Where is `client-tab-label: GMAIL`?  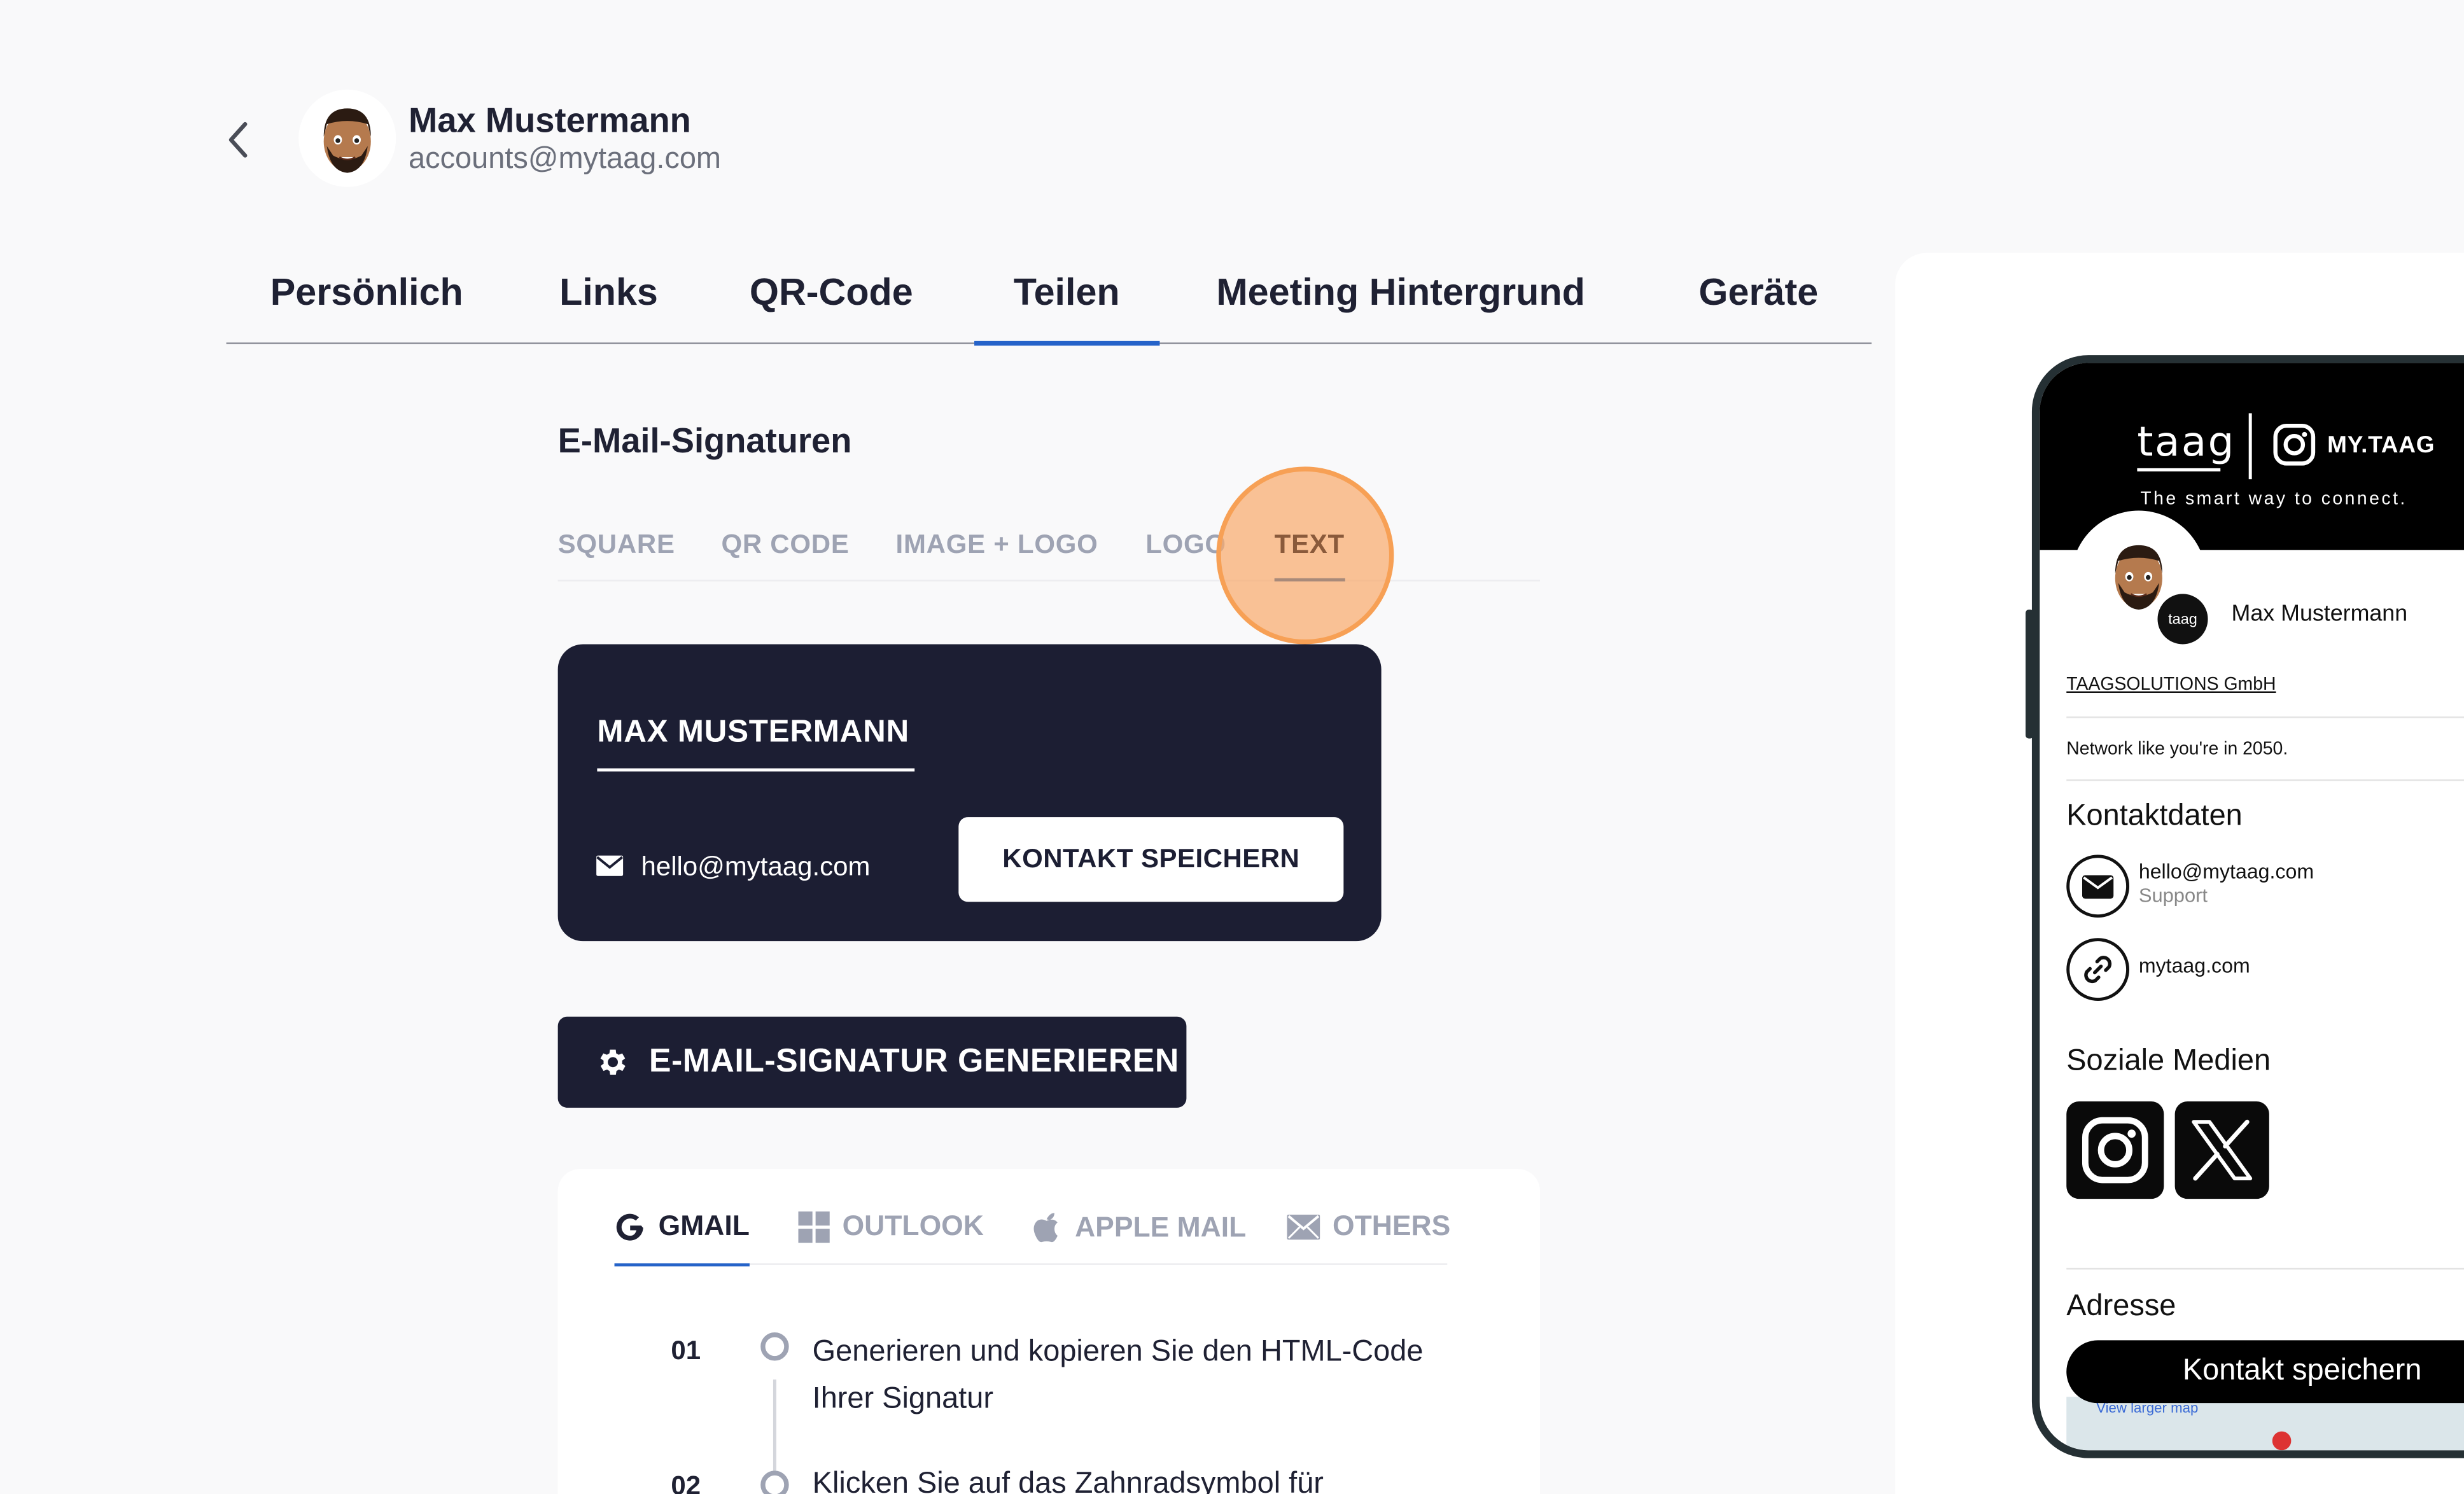 client-tab-label: GMAIL is located at coordinates (704, 1225).